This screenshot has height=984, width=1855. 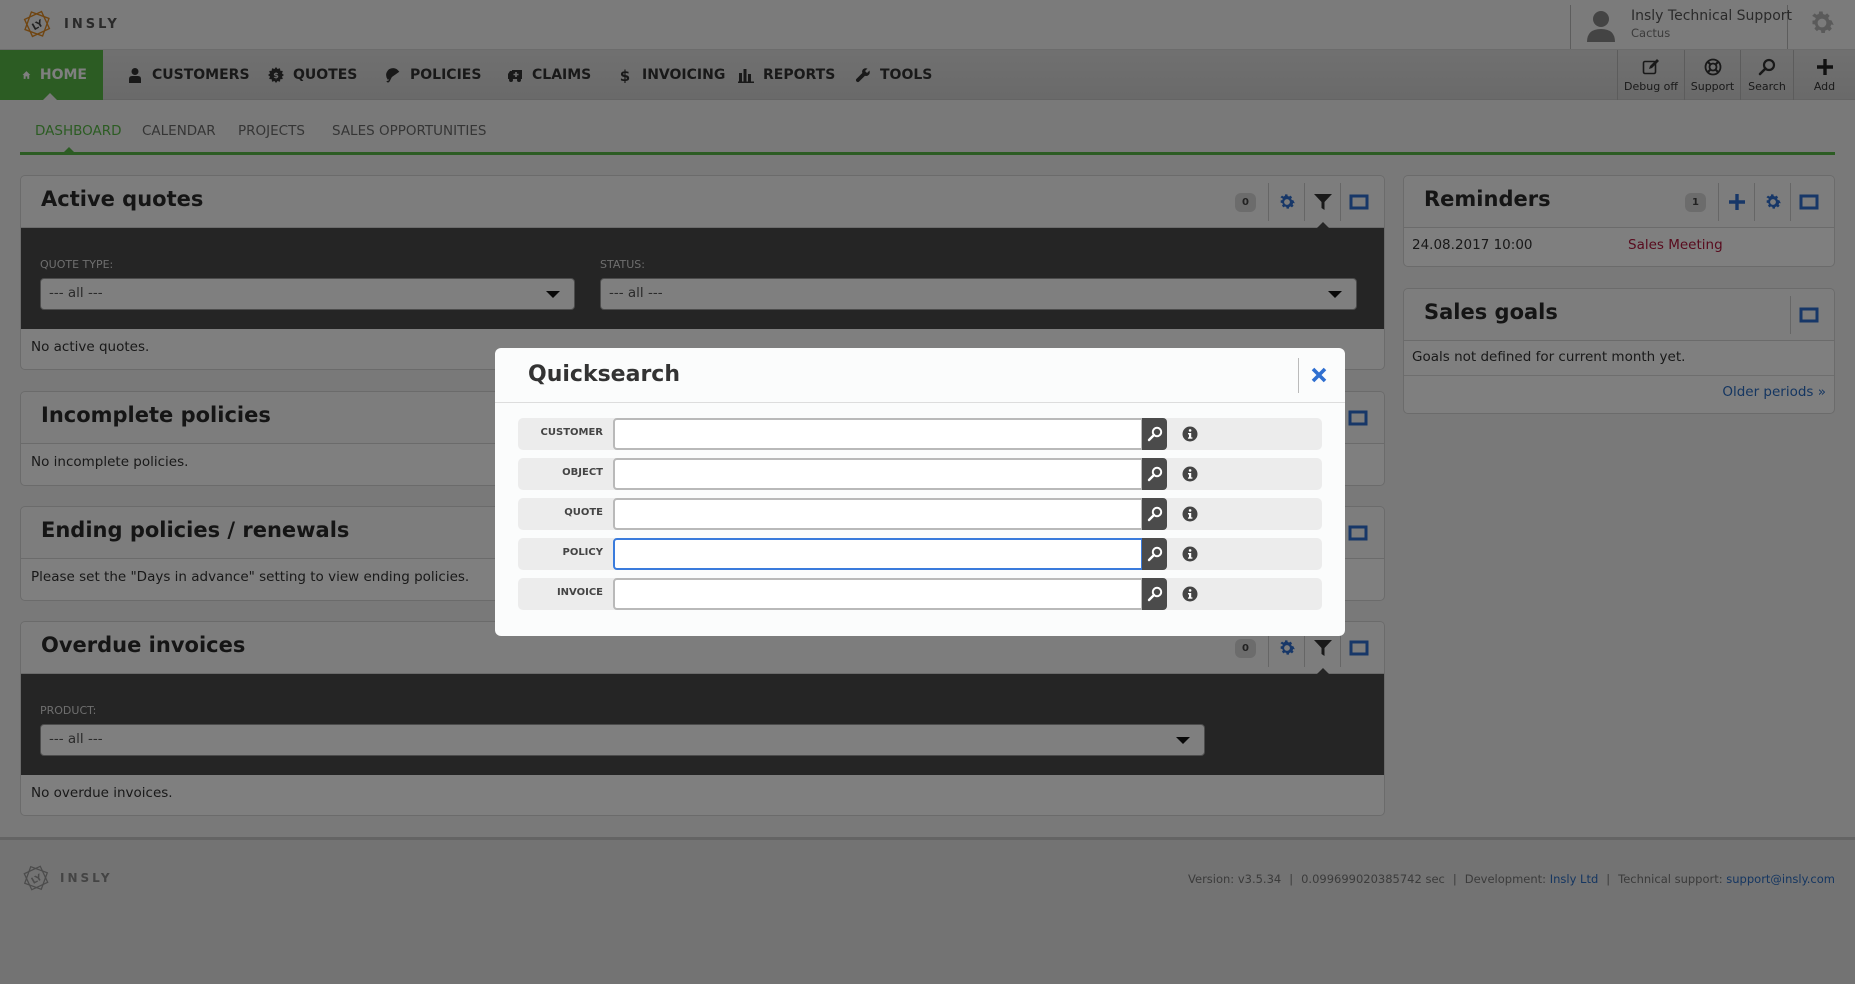 I want to click on policy-search-button, so click(x=1154, y=554).